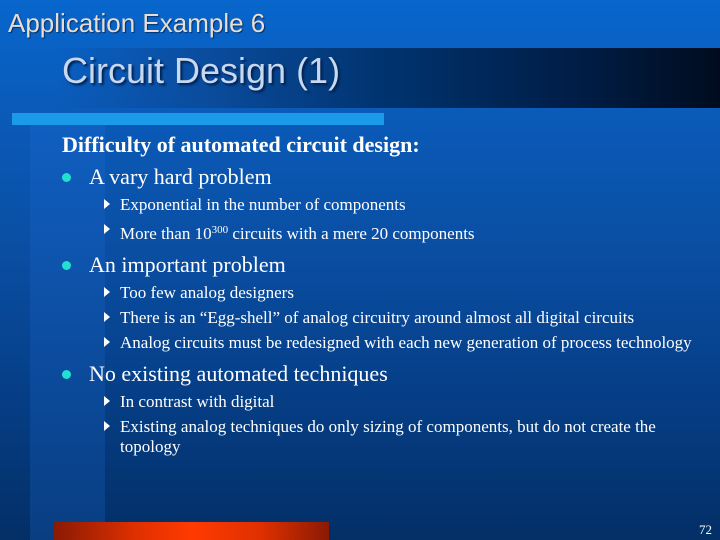  I want to click on slide-title: Circuit Design (1), so click(201, 70).